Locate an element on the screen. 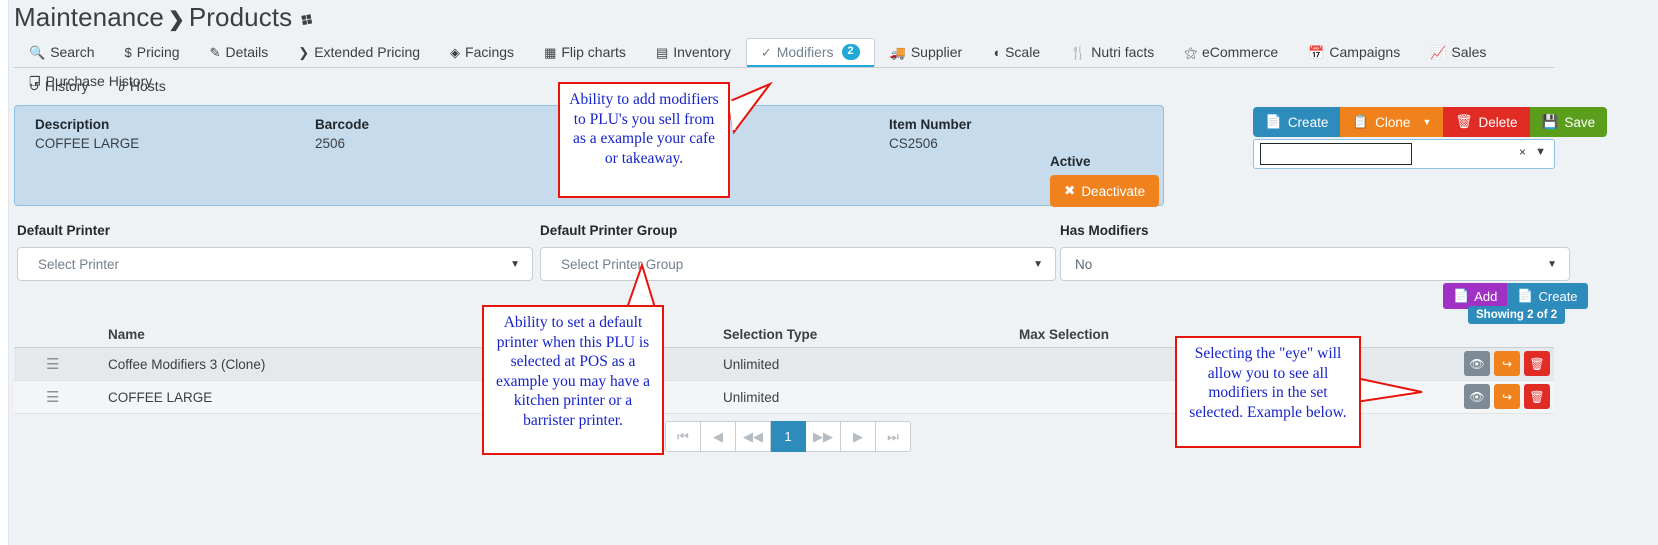 The height and width of the screenshot is (545, 1658). tab-campaigns: 📅 Campaigns is located at coordinates (1354, 52).